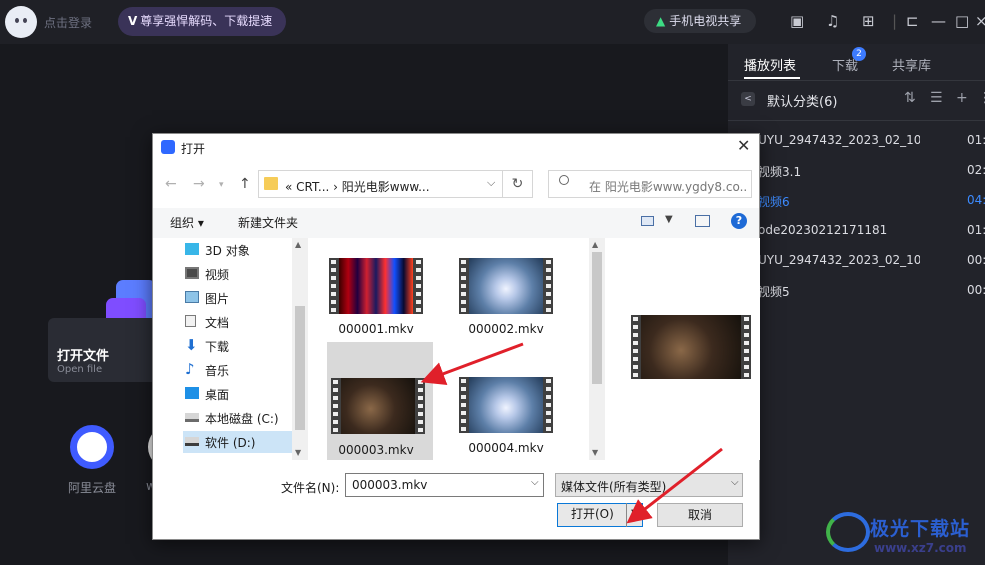 This screenshot has width=985, height=565. I want to click on refresh-button: ↻, so click(518, 184).